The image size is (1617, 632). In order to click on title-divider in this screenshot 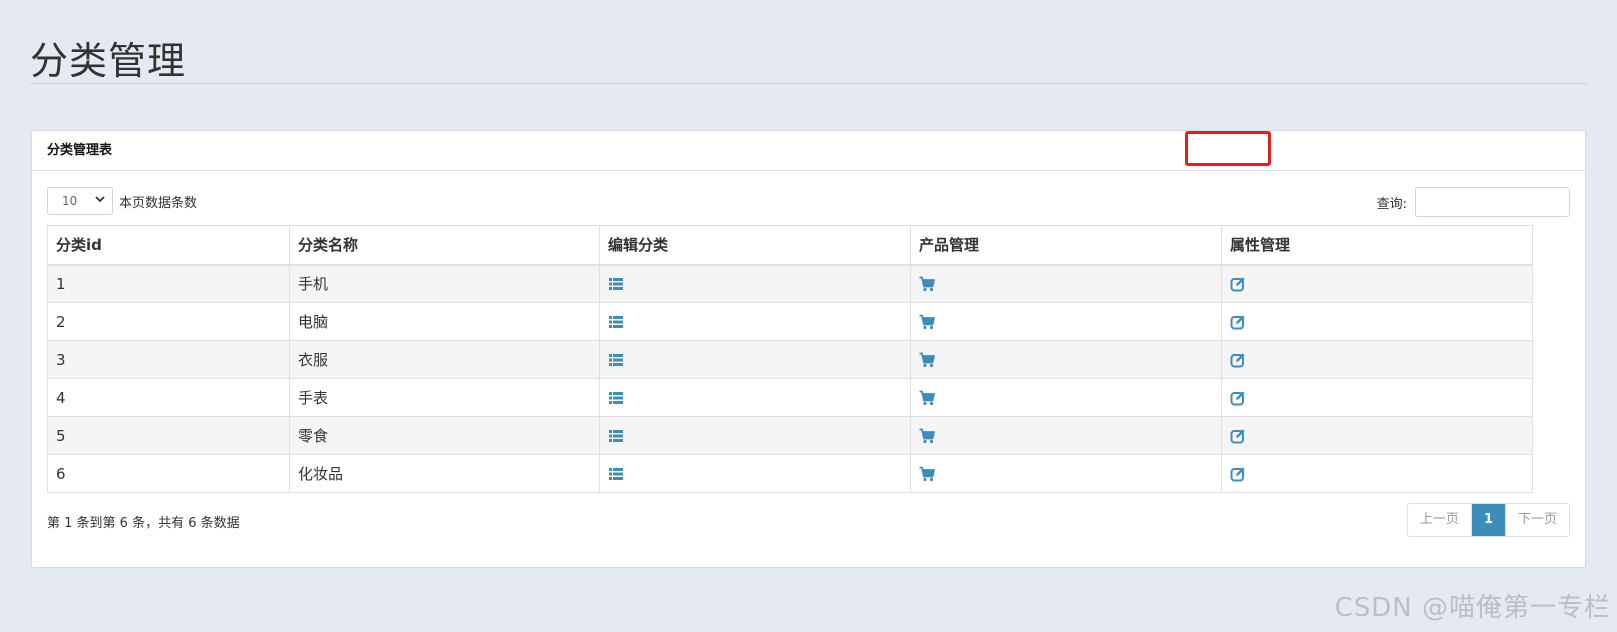, I will do `click(808, 83)`.